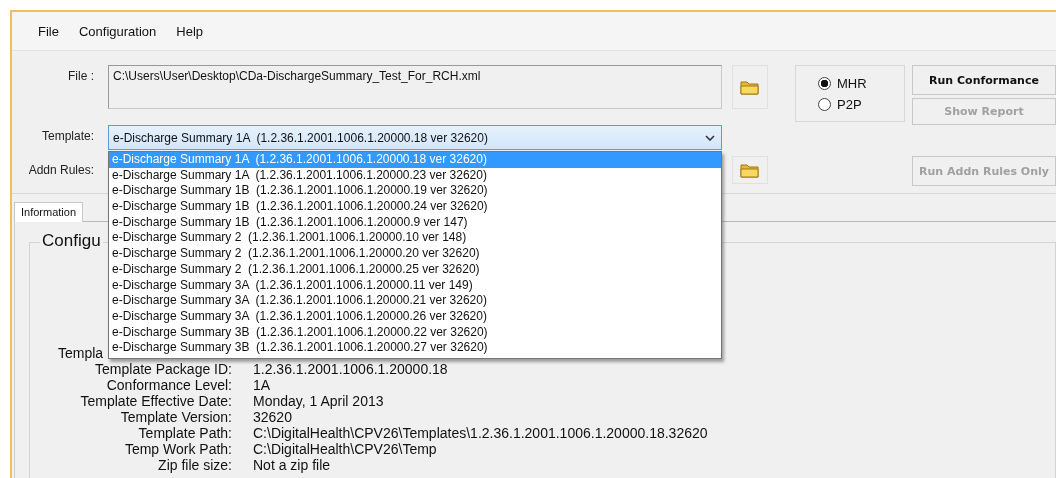  What do you see at coordinates (319, 401) in the screenshot?
I see `info-value: Monday, 1 April 2013` at bounding box center [319, 401].